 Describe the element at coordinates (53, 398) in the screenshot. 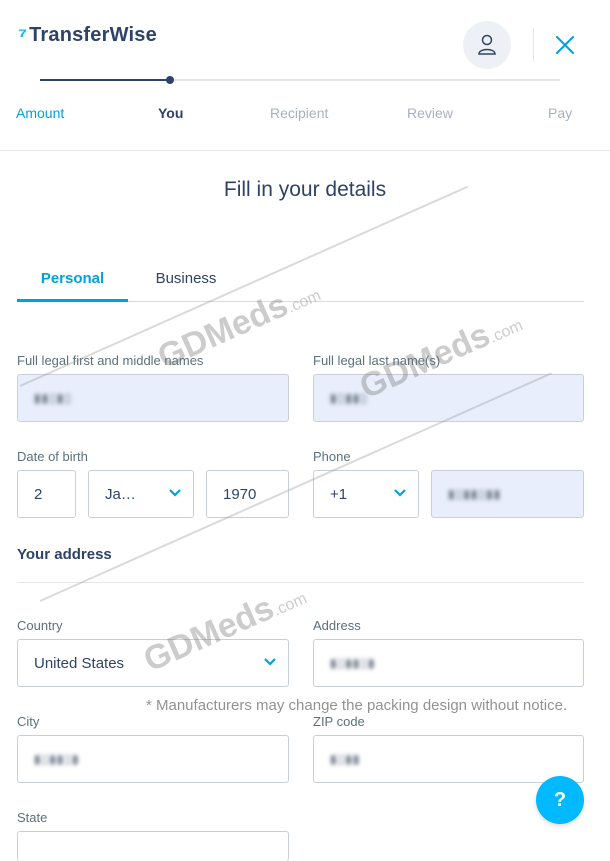

I see `first-name-value: ▮▮▯▮▯` at that location.